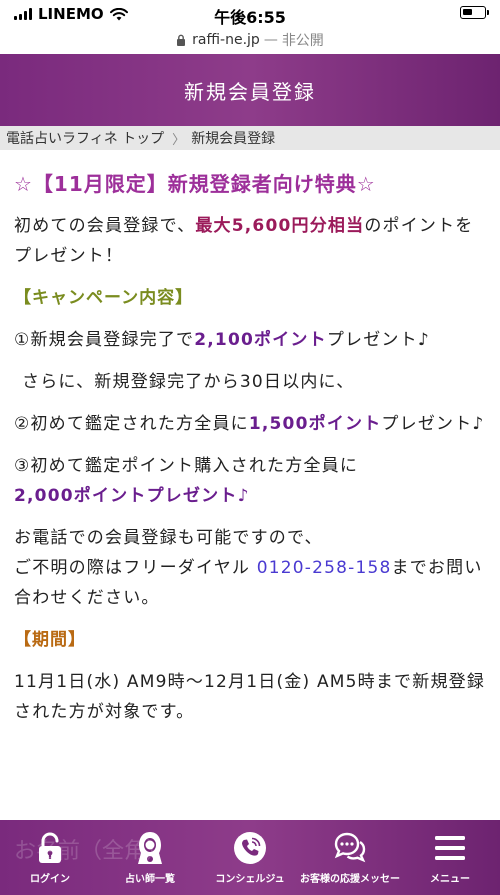 This screenshot has height=895, width=500. I want to click on free-dial-link: 0120-258-158, so click(324, 568).